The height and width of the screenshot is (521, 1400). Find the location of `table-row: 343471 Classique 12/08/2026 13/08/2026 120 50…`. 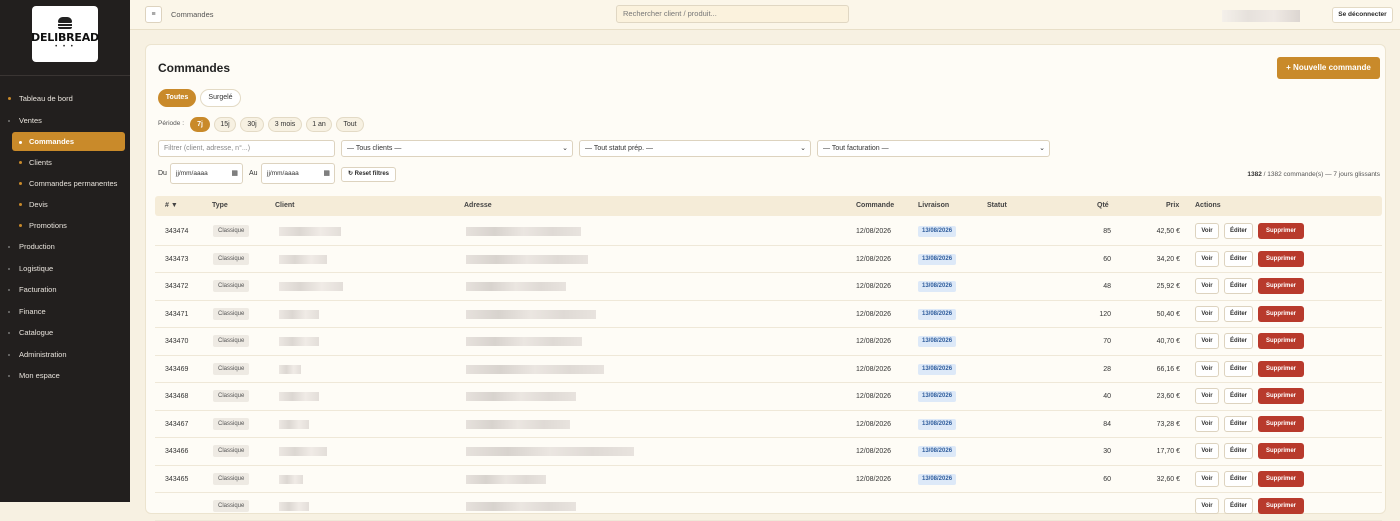

table-row: 343471 Classique 12/08/2026 13/08/2026 120 50… is located at coordinates (768, 314).